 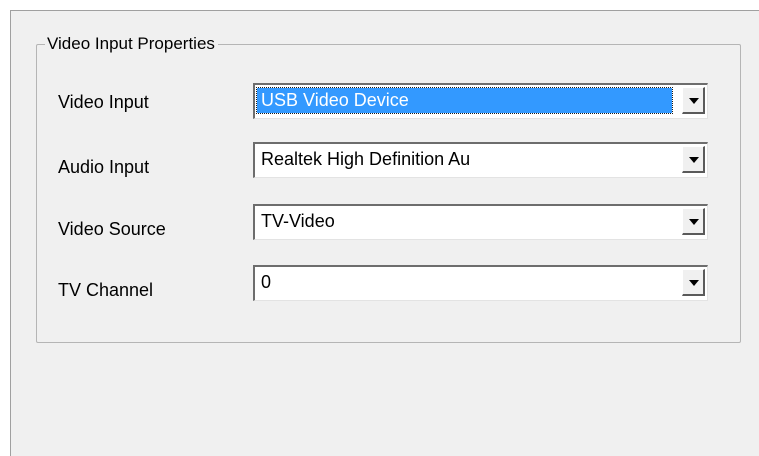 I want to click on video-source-dropdown: TV-Video, so click(x=480, y=222).